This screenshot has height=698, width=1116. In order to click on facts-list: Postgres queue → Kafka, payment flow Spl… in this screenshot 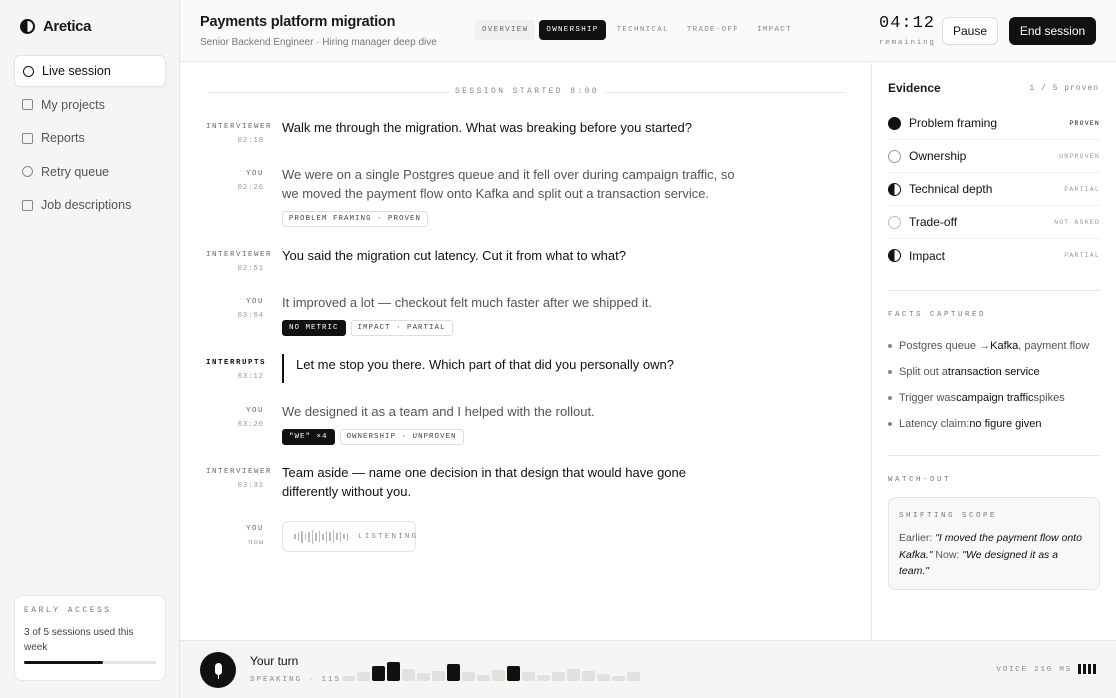, I will do `click(995, 385)`.